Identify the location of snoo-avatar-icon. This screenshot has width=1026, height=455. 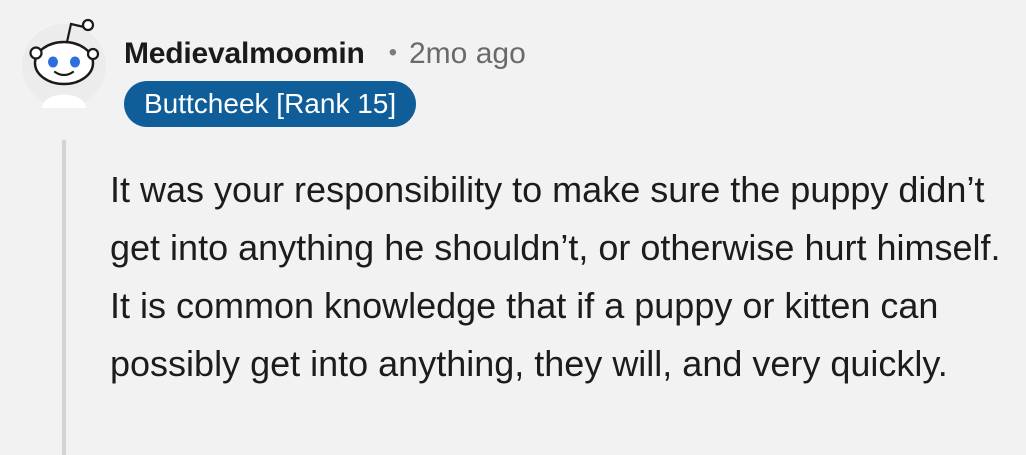
(64, 63).